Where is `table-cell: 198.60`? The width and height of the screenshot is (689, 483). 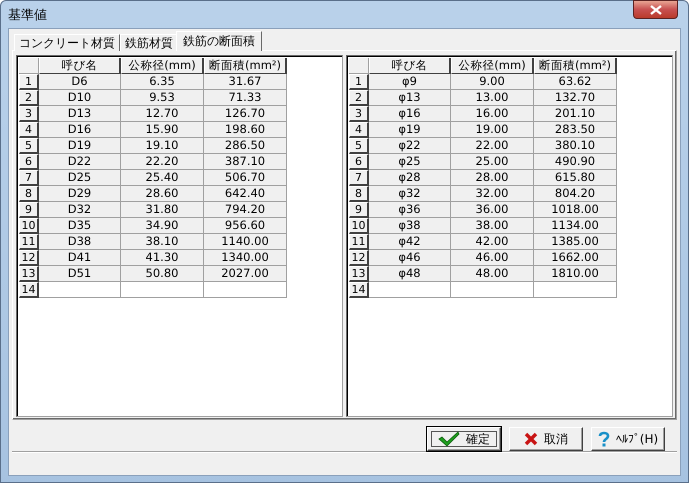 table-cell: 198.60 is located at coordinates (245, 130).